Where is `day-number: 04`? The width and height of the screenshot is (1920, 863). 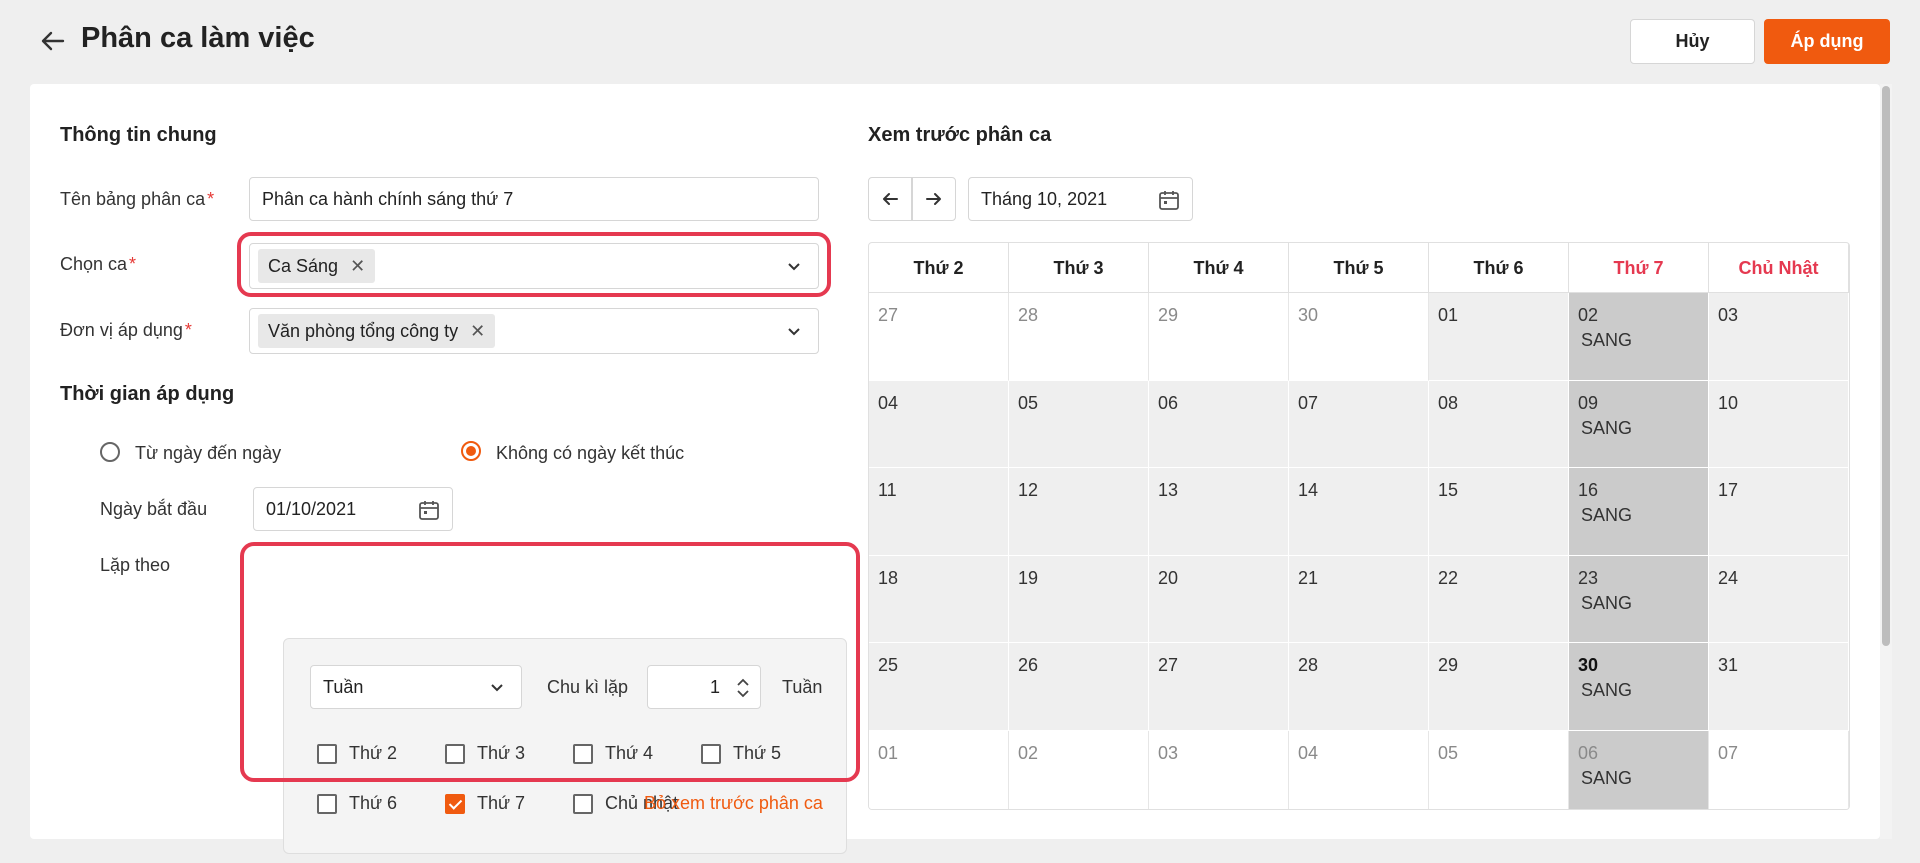 day-number: 04 is located at coordinates (888, 402).